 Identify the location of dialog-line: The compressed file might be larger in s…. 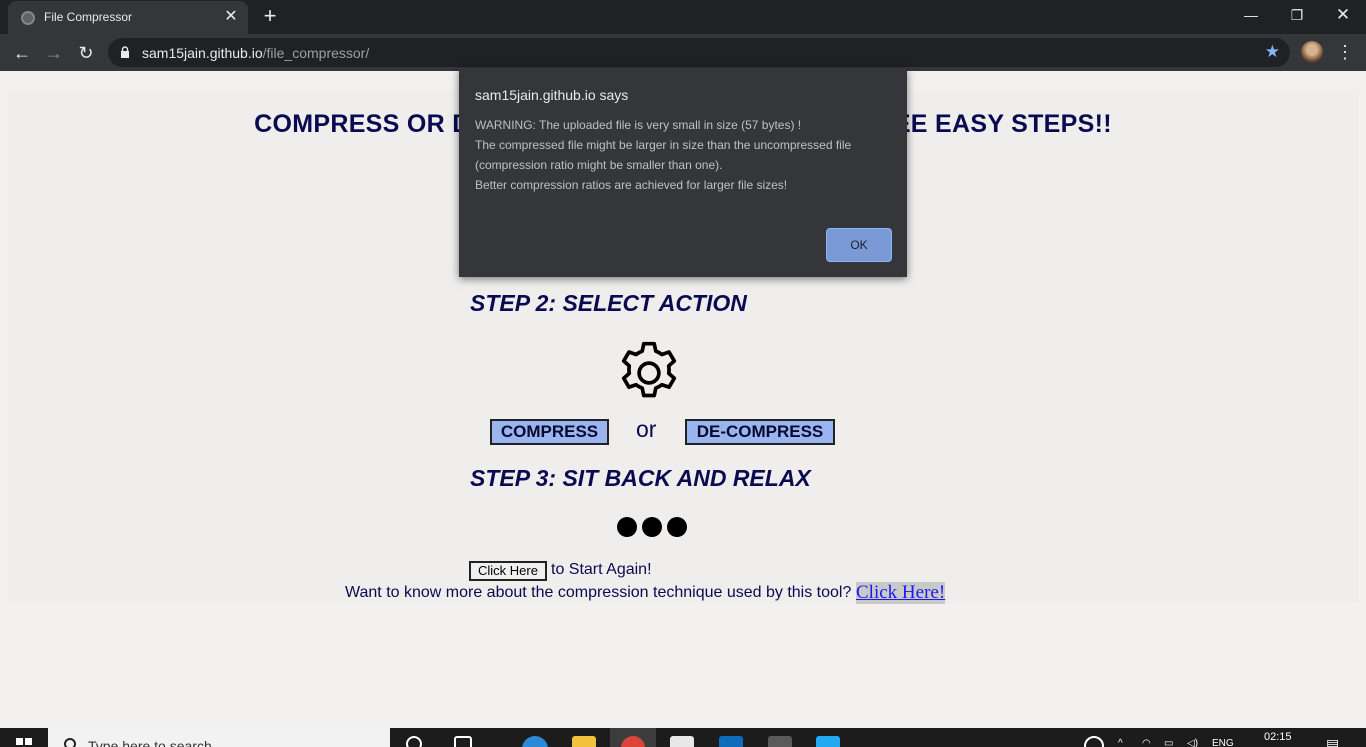
(663, 145).